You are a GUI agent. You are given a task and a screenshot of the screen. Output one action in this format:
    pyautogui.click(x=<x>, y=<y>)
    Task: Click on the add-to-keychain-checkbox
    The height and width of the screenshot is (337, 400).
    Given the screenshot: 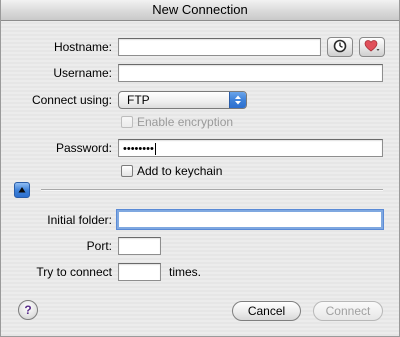 What is the action you would take?
    pyautogui.click(x=127, y=171)
    